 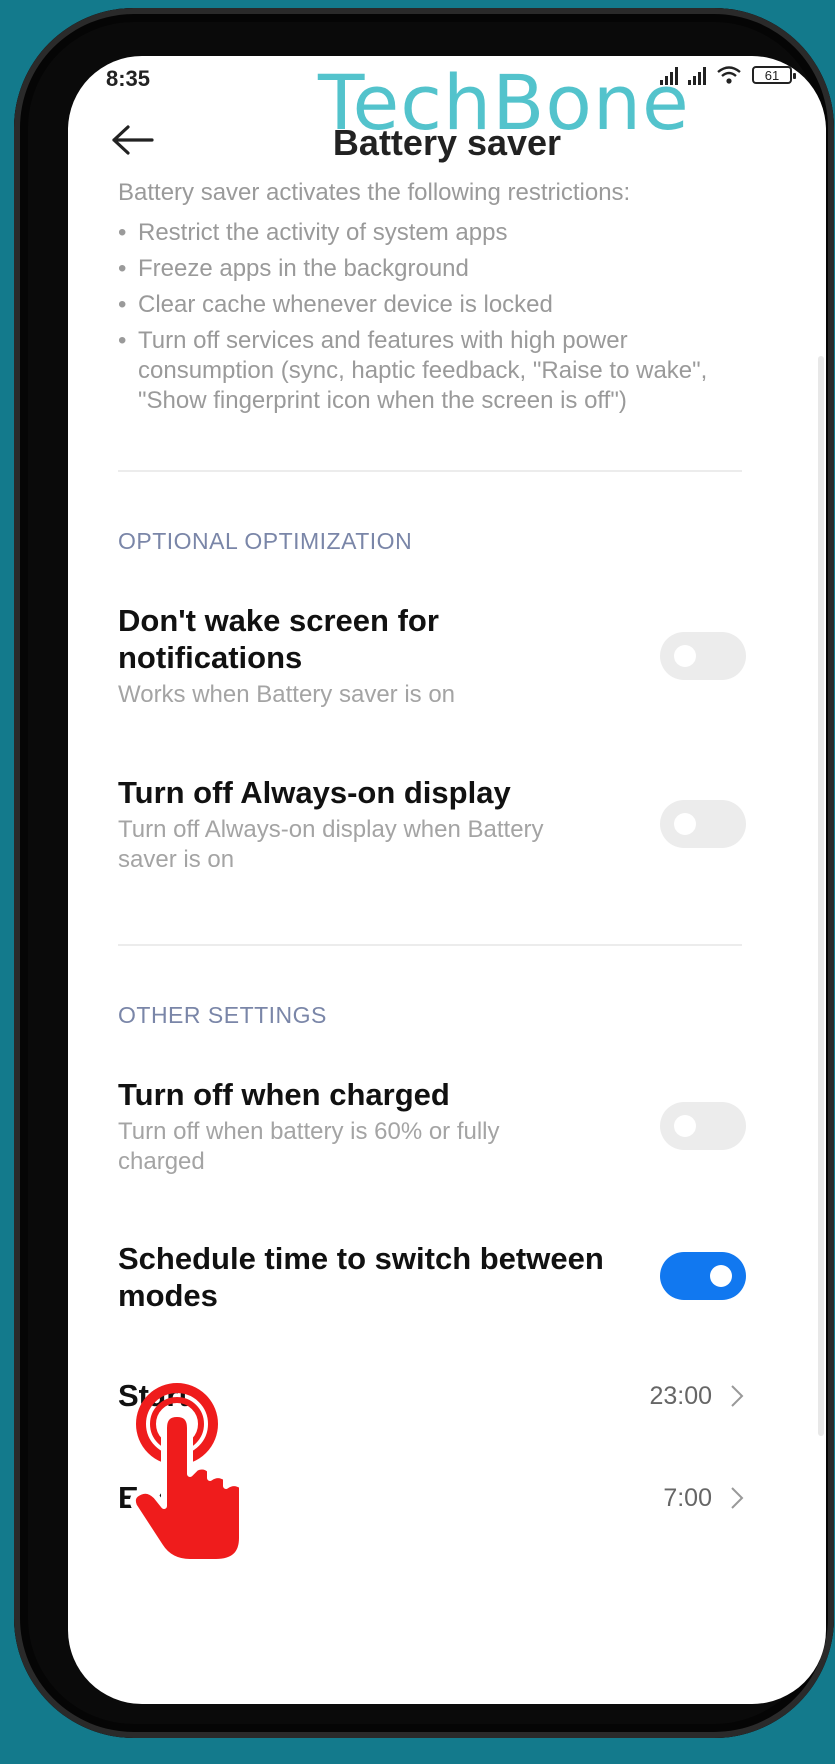 I want to click on status-time: 8:35, so click(x=128, y=78).